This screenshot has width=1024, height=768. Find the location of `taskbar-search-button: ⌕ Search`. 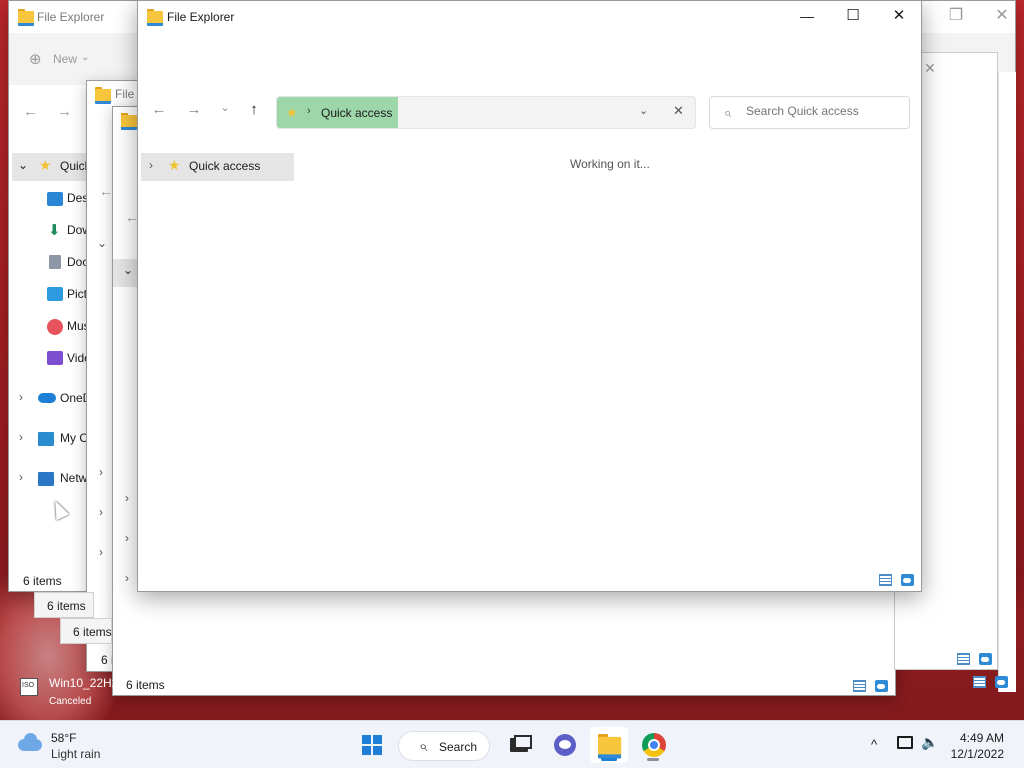

taskbar-search-button: ⌕ Search is located at coordinates (444, 746).